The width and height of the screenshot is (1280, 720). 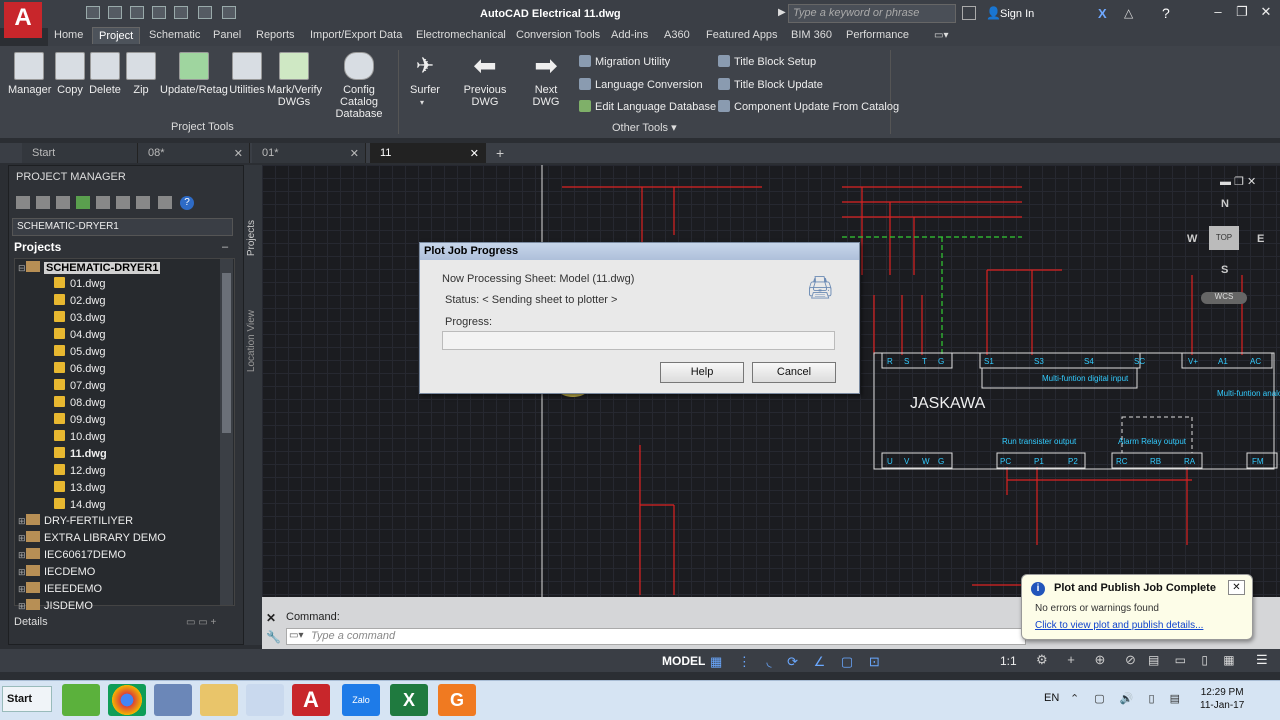 What do you see at coordinates (31, 622) in the screenshot?
I see `details-panel-header: Details` at bounding box center [31, 622].